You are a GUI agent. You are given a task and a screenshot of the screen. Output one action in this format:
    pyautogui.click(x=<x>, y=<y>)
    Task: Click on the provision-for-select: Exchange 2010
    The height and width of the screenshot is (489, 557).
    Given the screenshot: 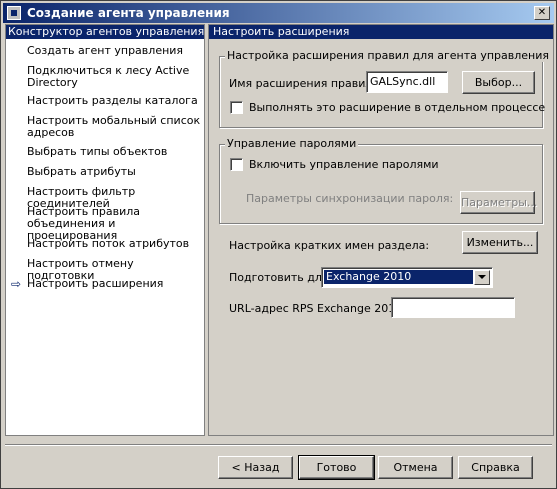 What is the action you would take?
    pyautogui.click(x=407, y=277)
    